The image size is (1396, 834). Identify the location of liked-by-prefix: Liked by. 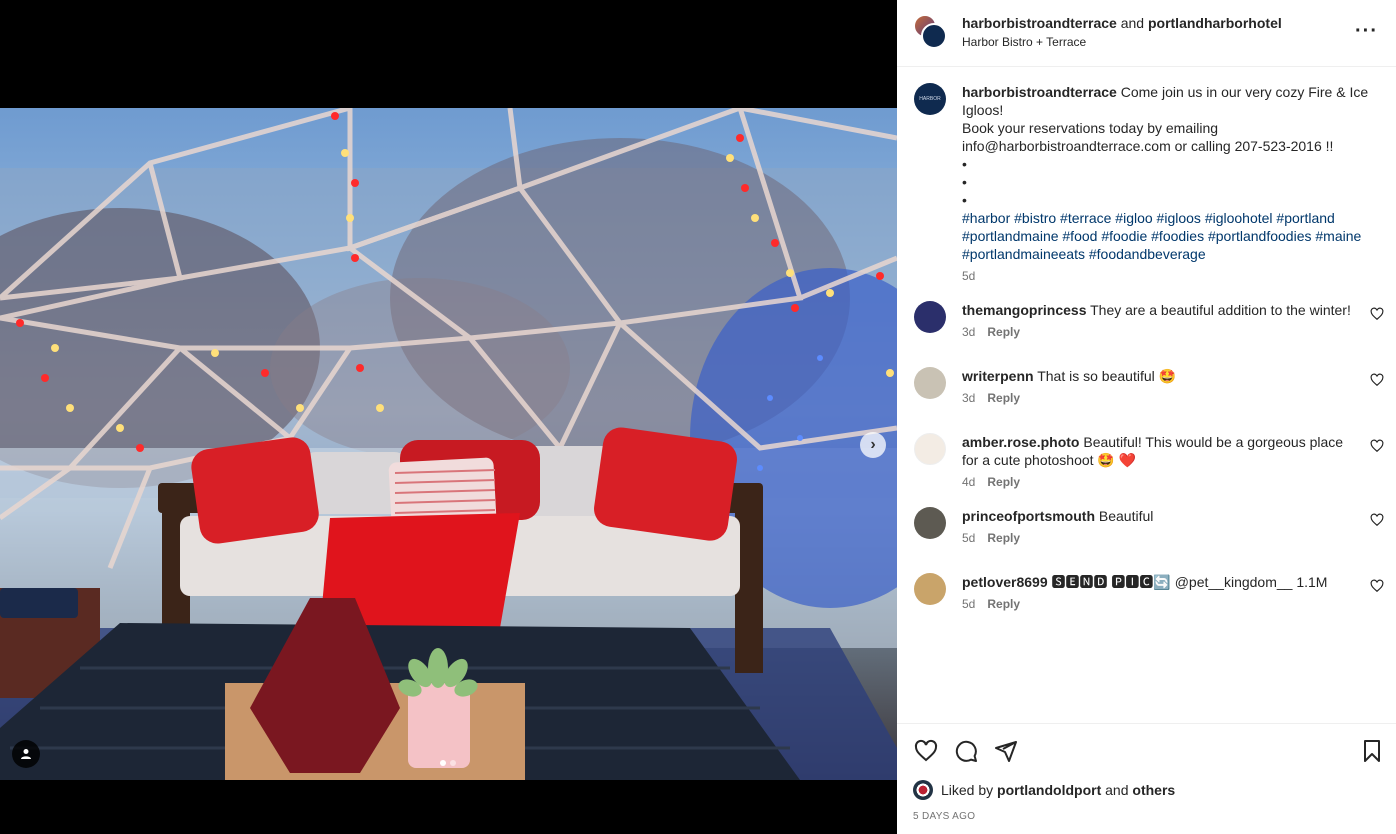
(969, 790).